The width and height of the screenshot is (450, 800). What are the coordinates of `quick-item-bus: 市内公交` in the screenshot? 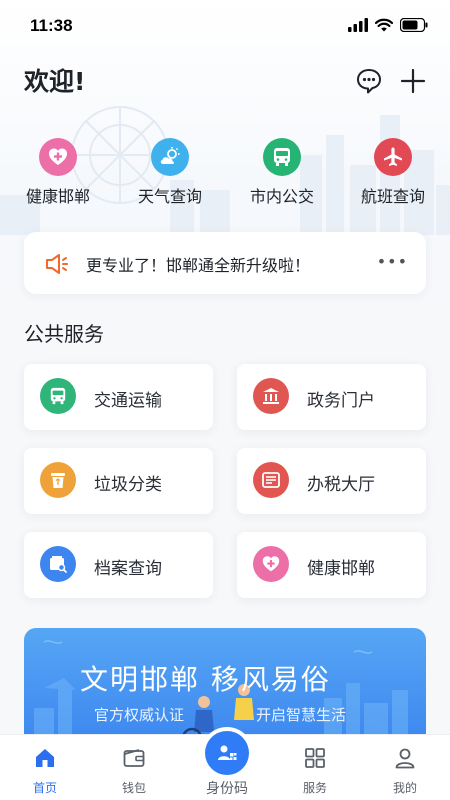 It's located at (282, 172).